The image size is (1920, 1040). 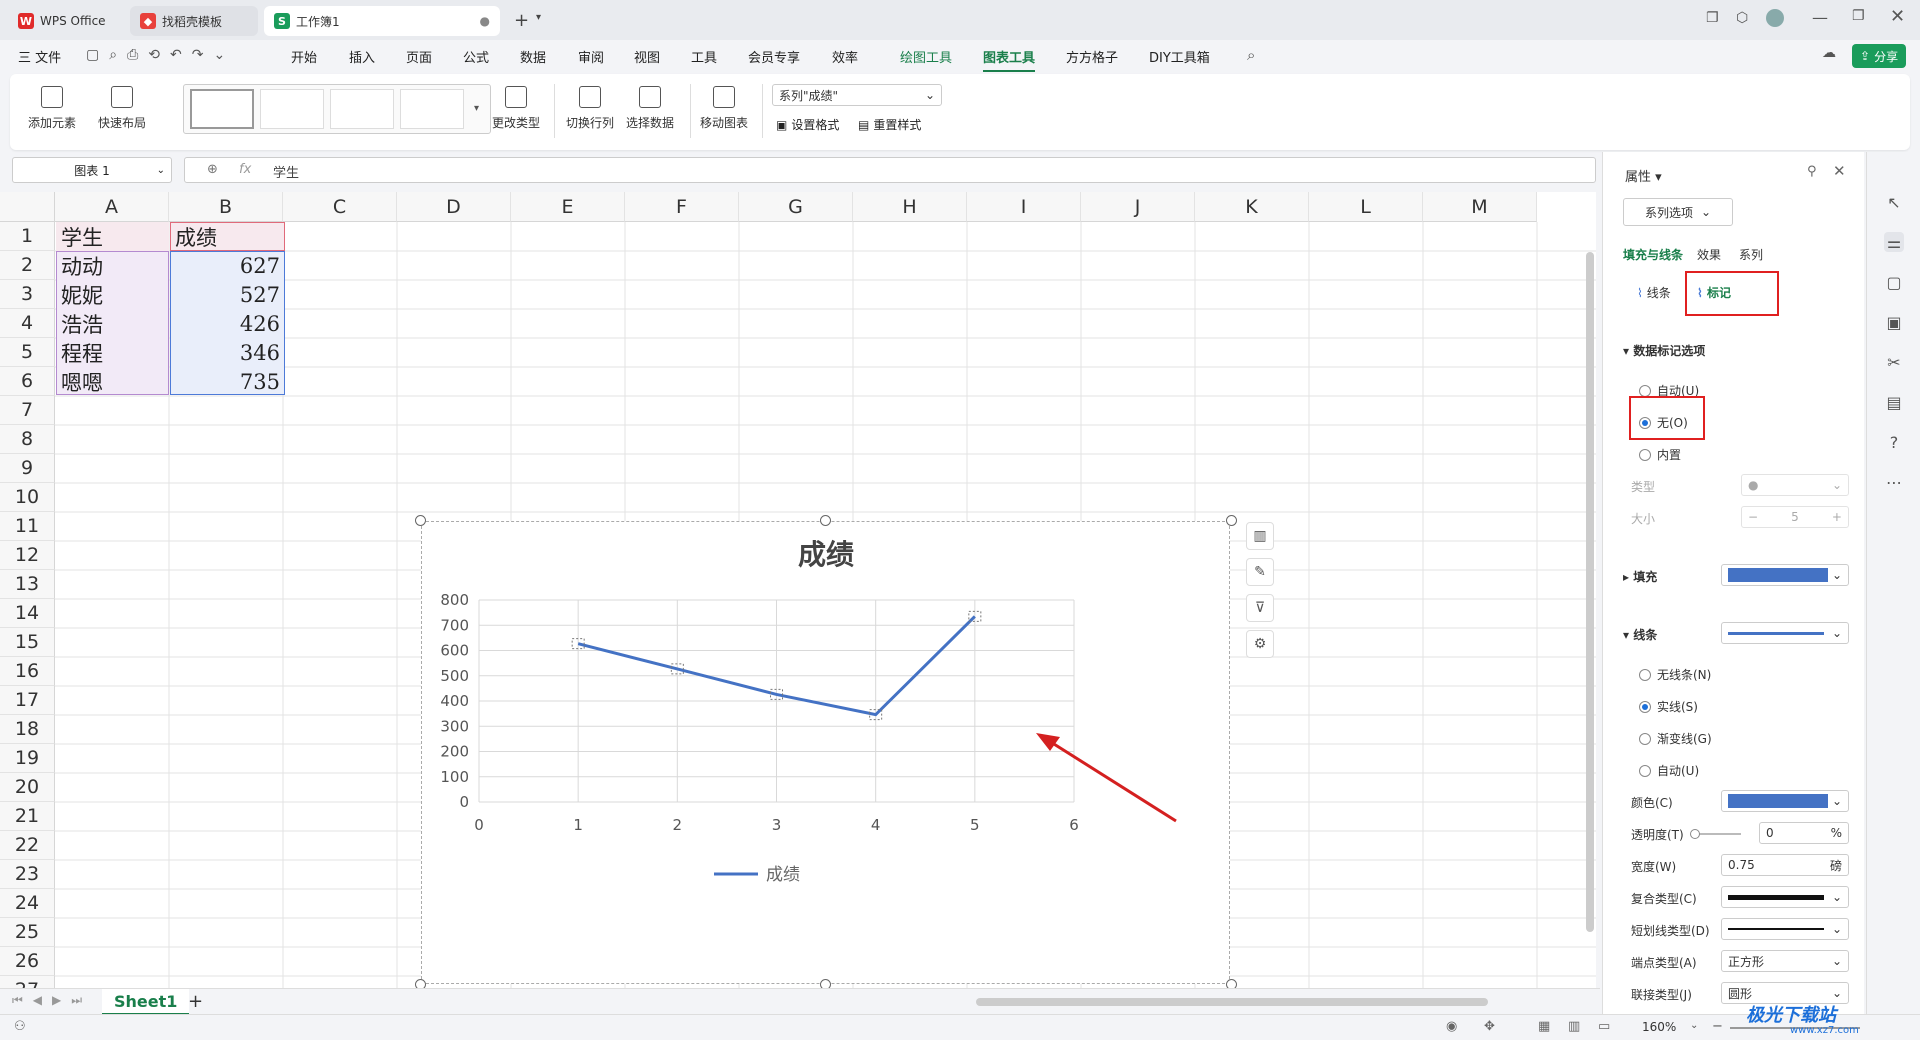 I want to click on cell-a4: 浩浩, so click(x=112, y=323).